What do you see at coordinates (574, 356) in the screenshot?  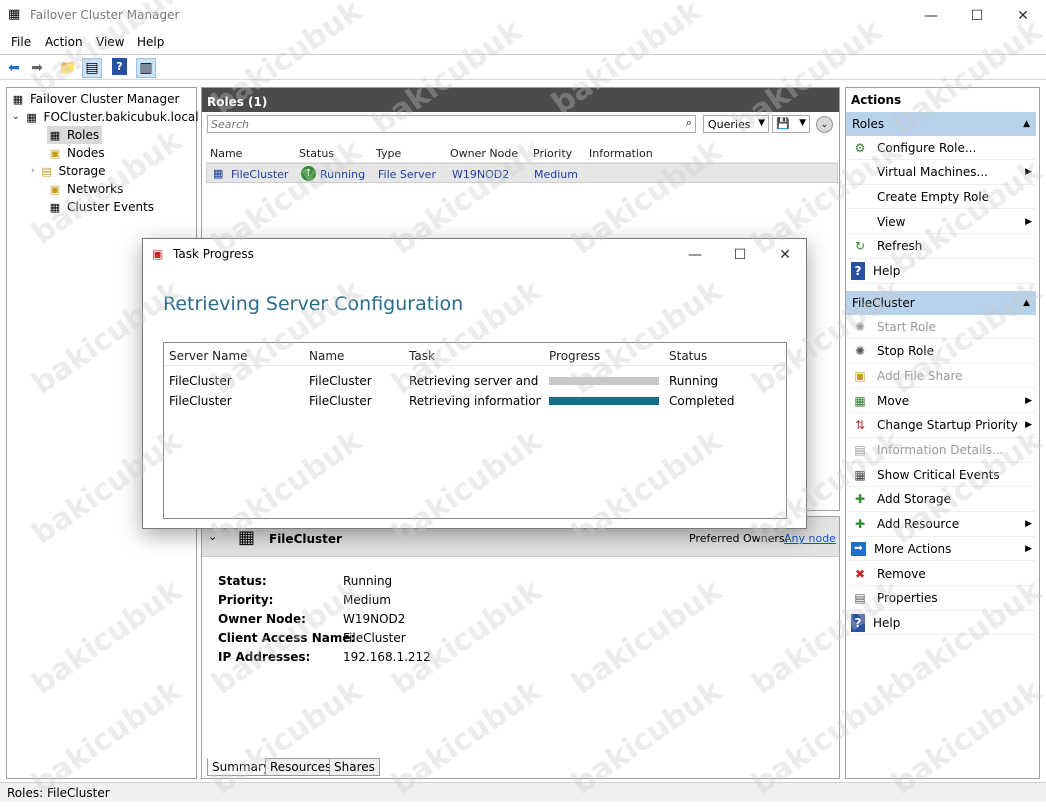 I see `col-progress: Progress` at bounding box center [574, 356].